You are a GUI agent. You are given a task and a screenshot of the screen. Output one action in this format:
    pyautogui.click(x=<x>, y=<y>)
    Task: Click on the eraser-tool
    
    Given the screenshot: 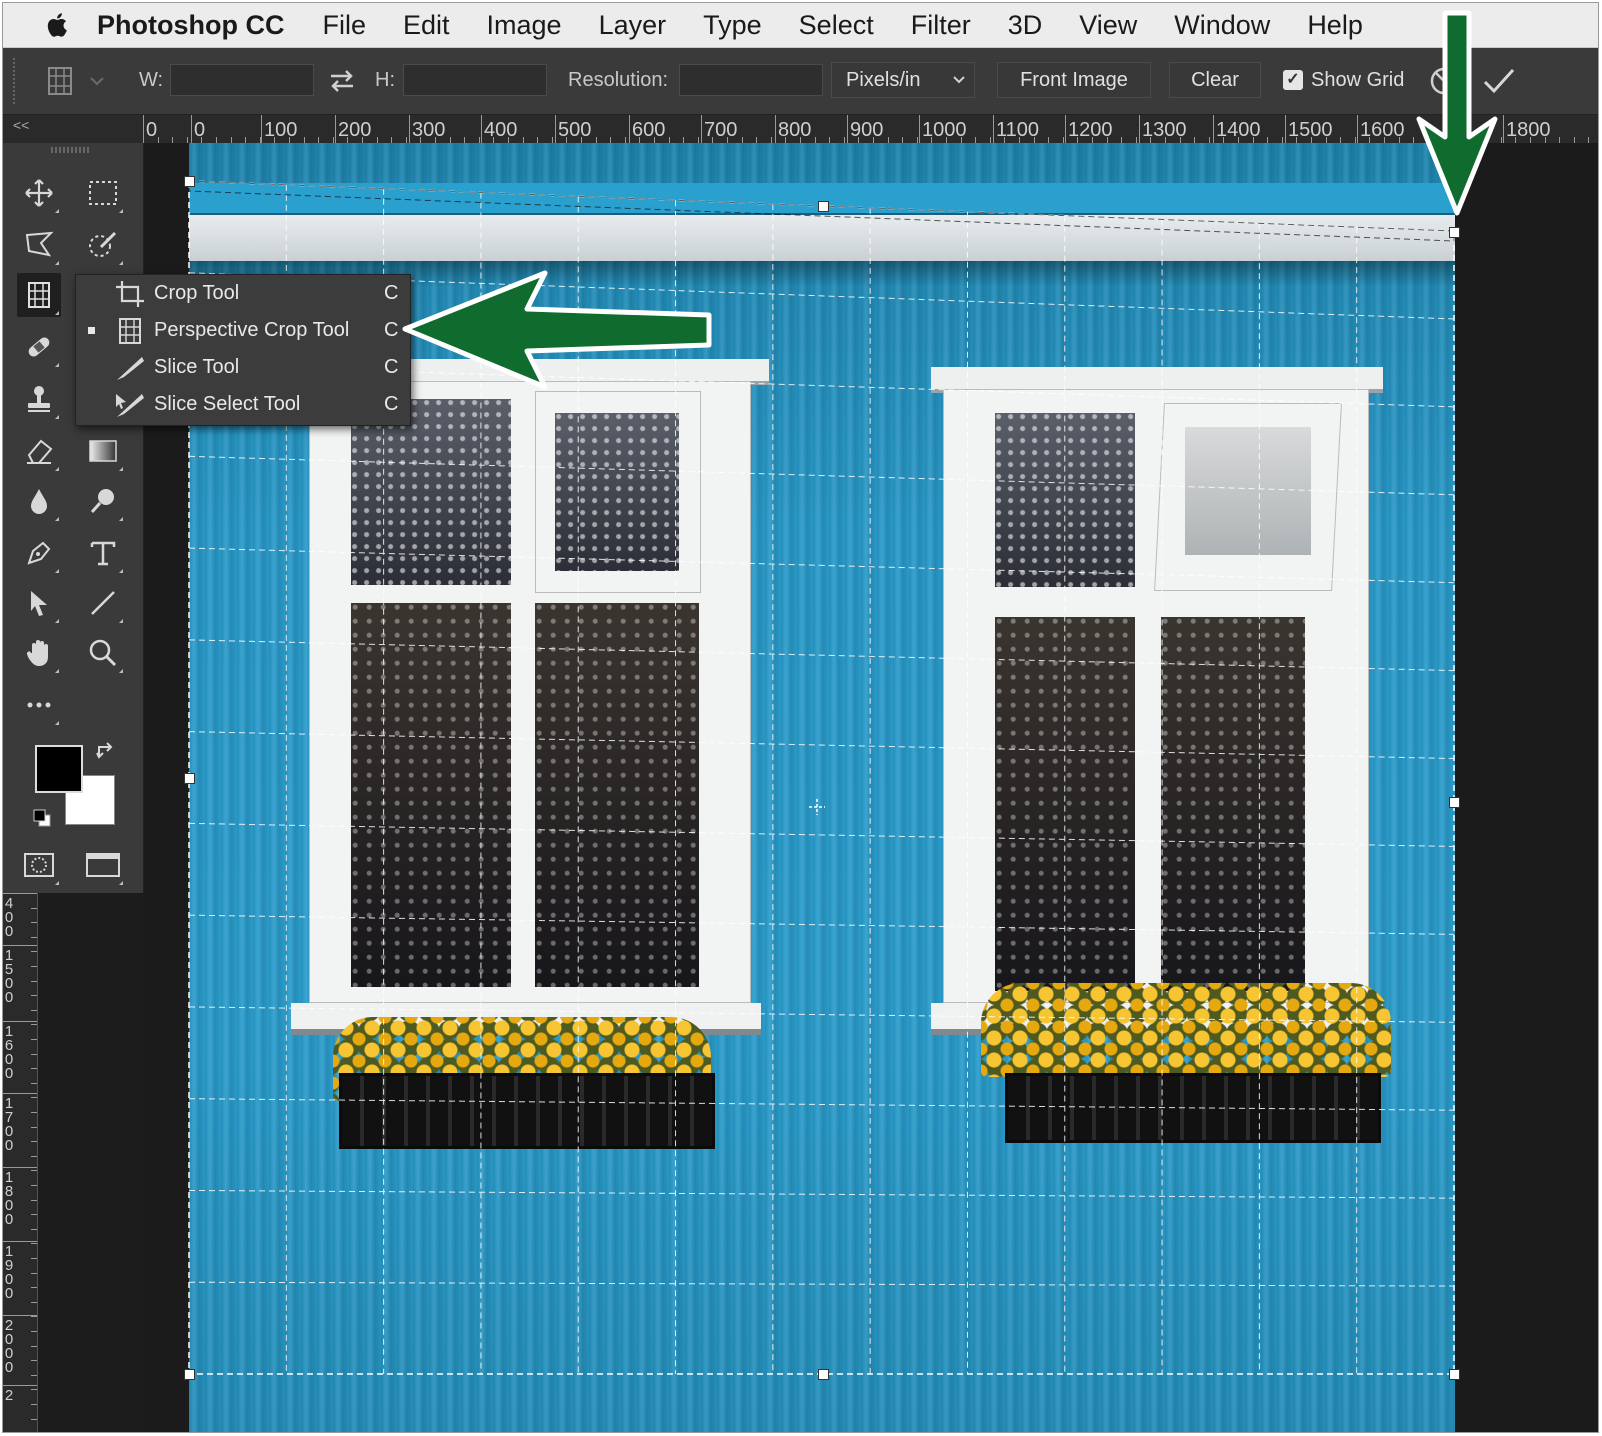 What is the action you would take?
    pyautogui.click(x=39, y=451)
    